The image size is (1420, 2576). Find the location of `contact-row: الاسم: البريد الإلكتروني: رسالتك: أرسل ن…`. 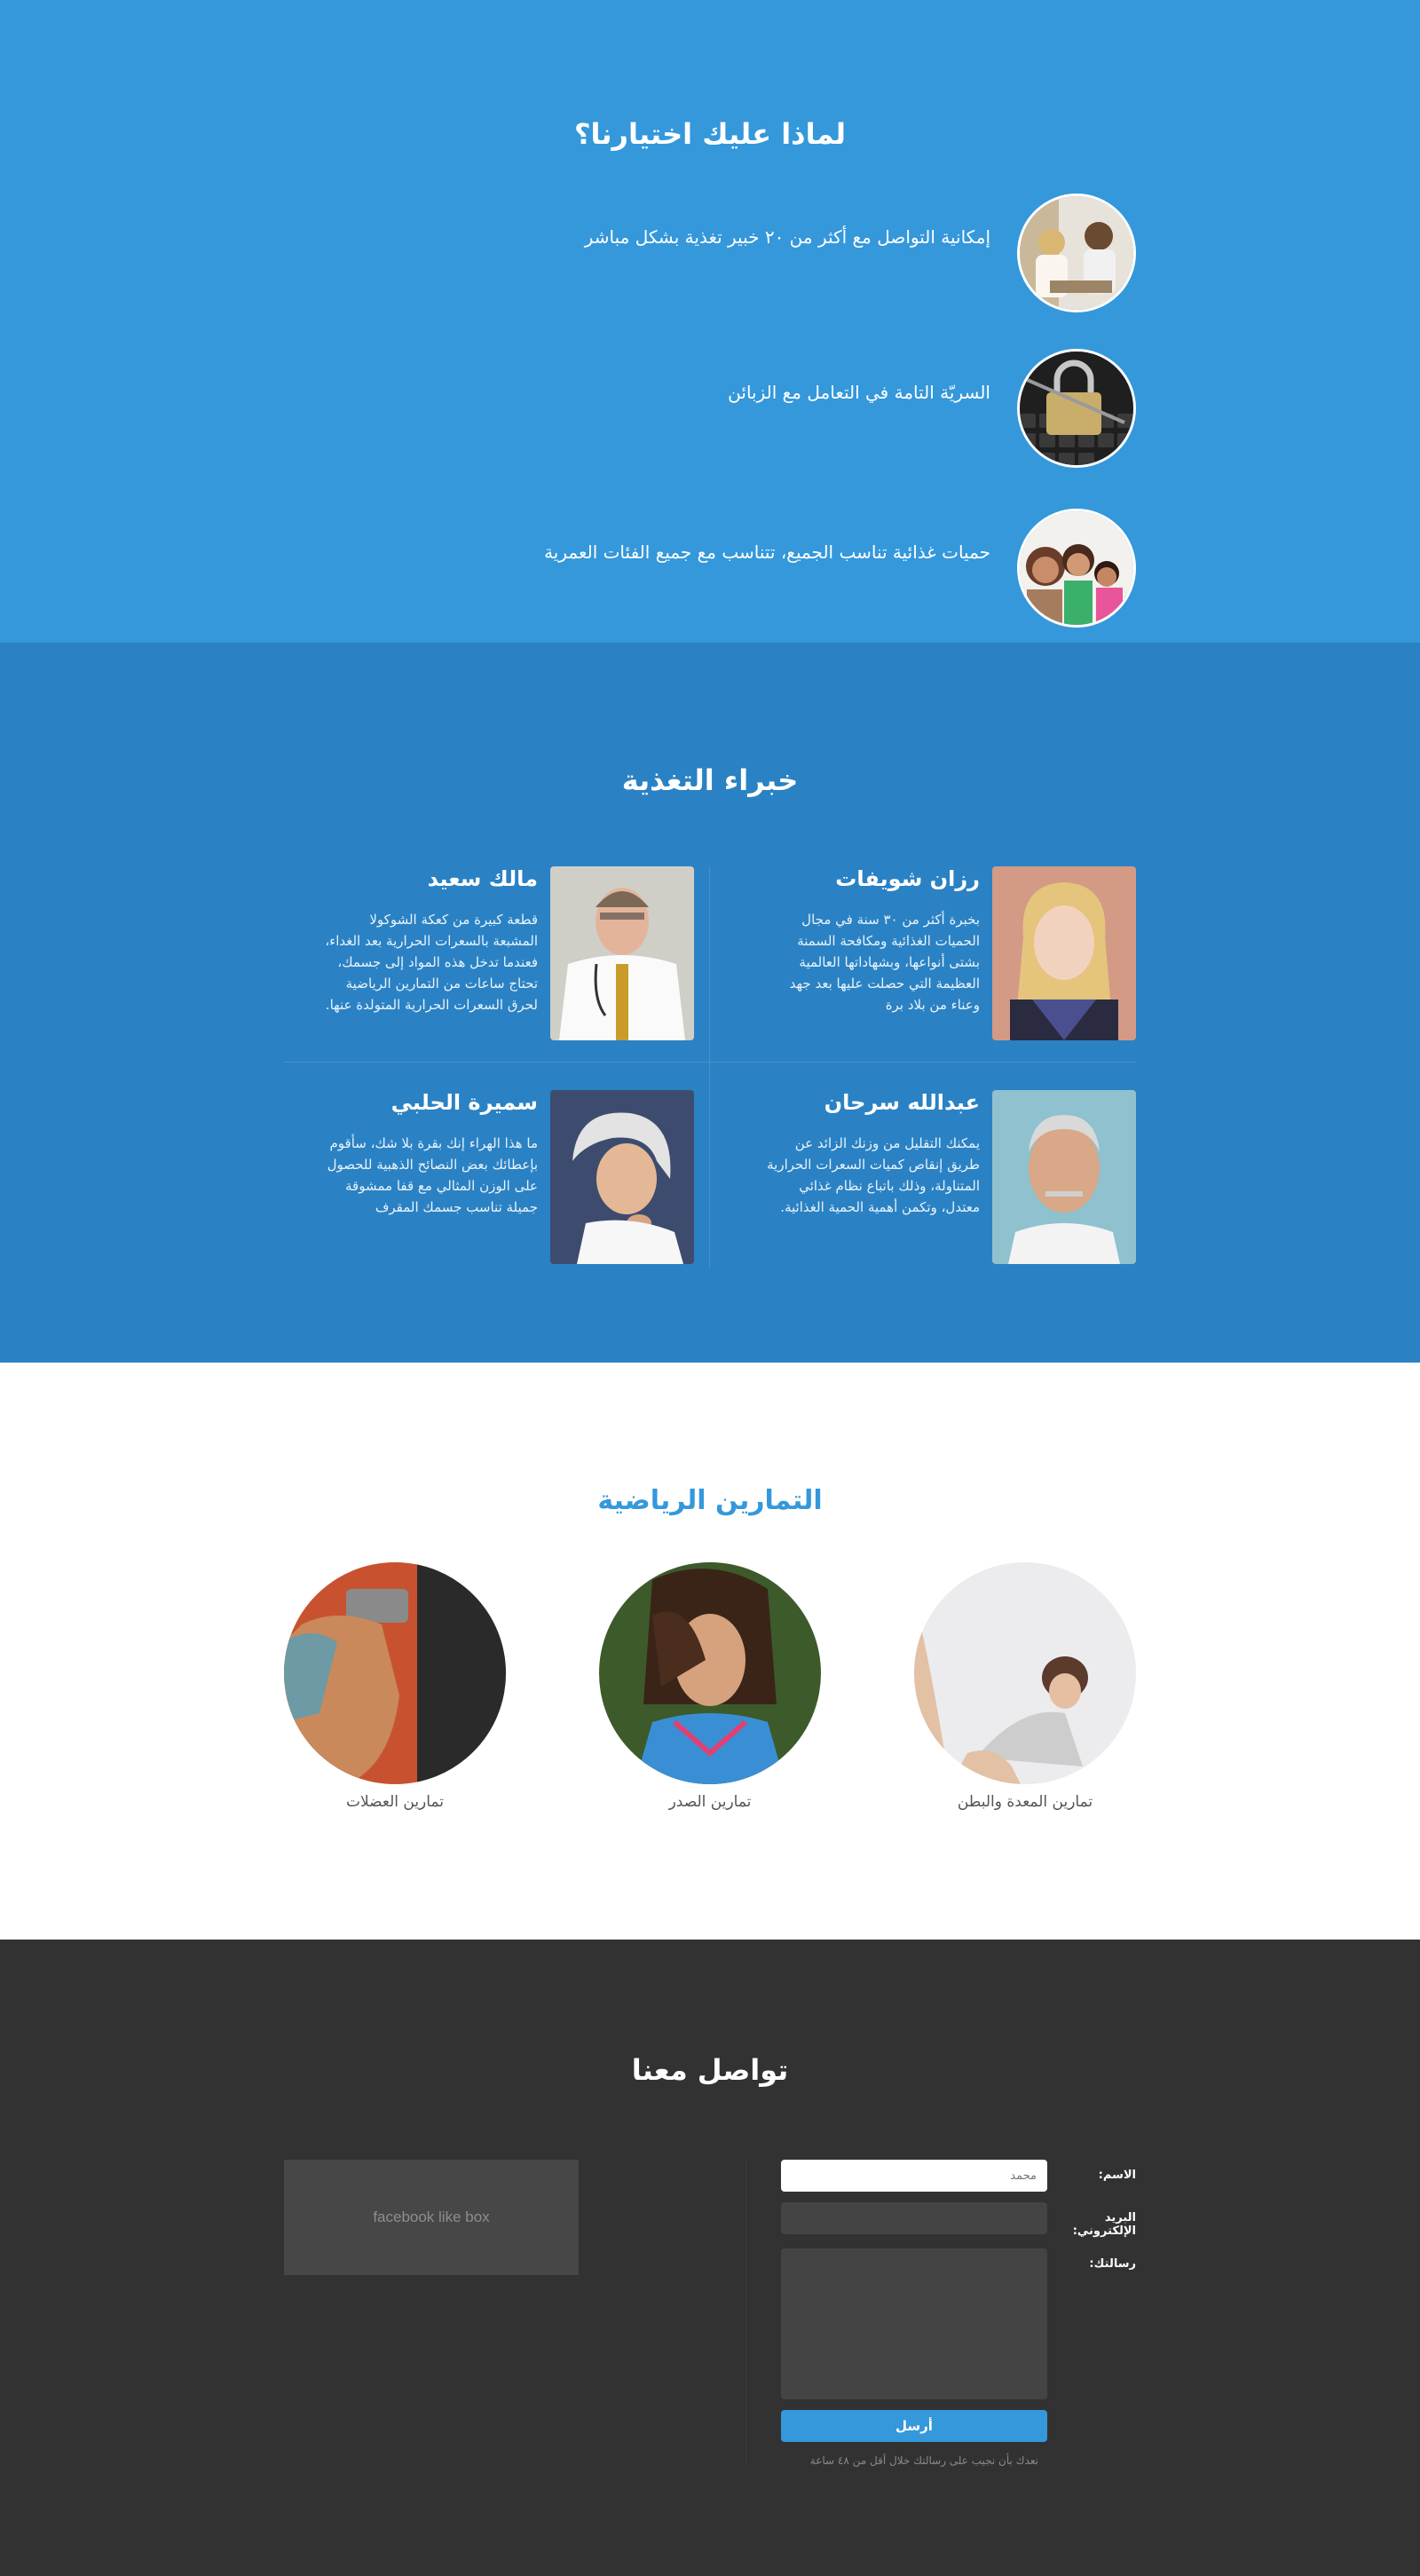

contact-row: الاسم: البريد الإلكتروني: رسالتك: أرسل ن… is located at coordinates (710, 2313).